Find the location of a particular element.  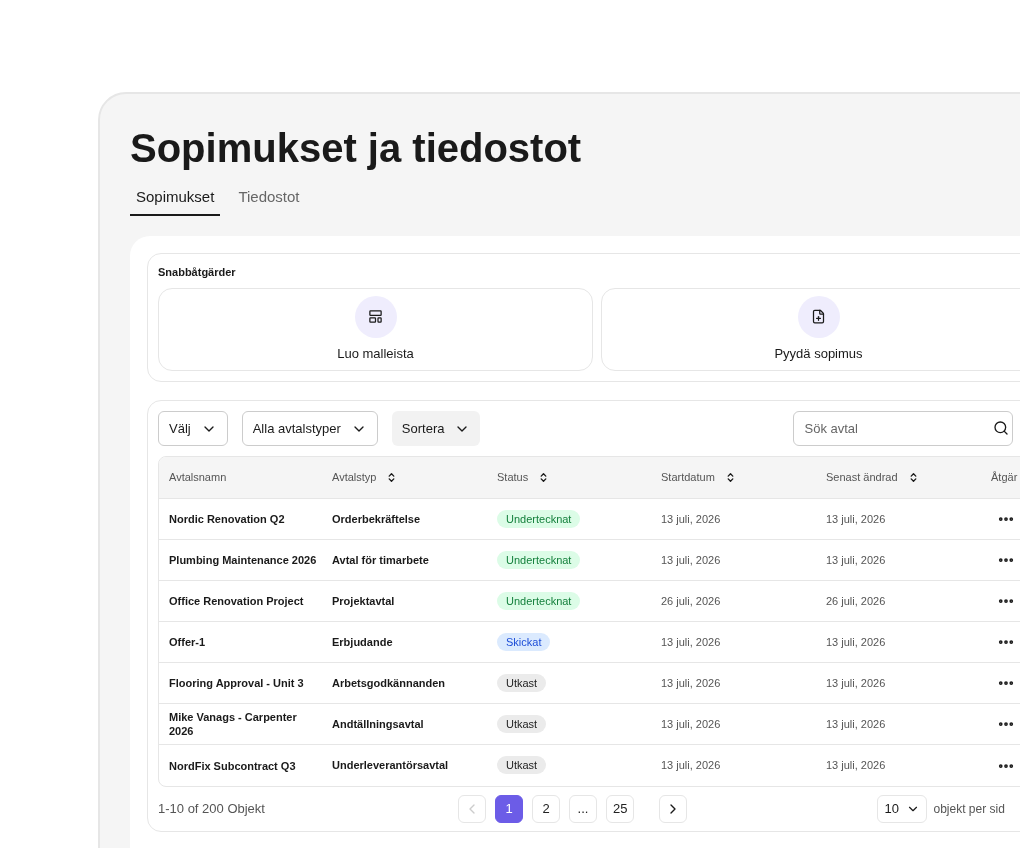

table-row: Mike Vanags - Carpenter 2026 Andtällningsavtal Utkast 13 juli, 2026 13 juli, 2026 is located at coordinates (589, 724).